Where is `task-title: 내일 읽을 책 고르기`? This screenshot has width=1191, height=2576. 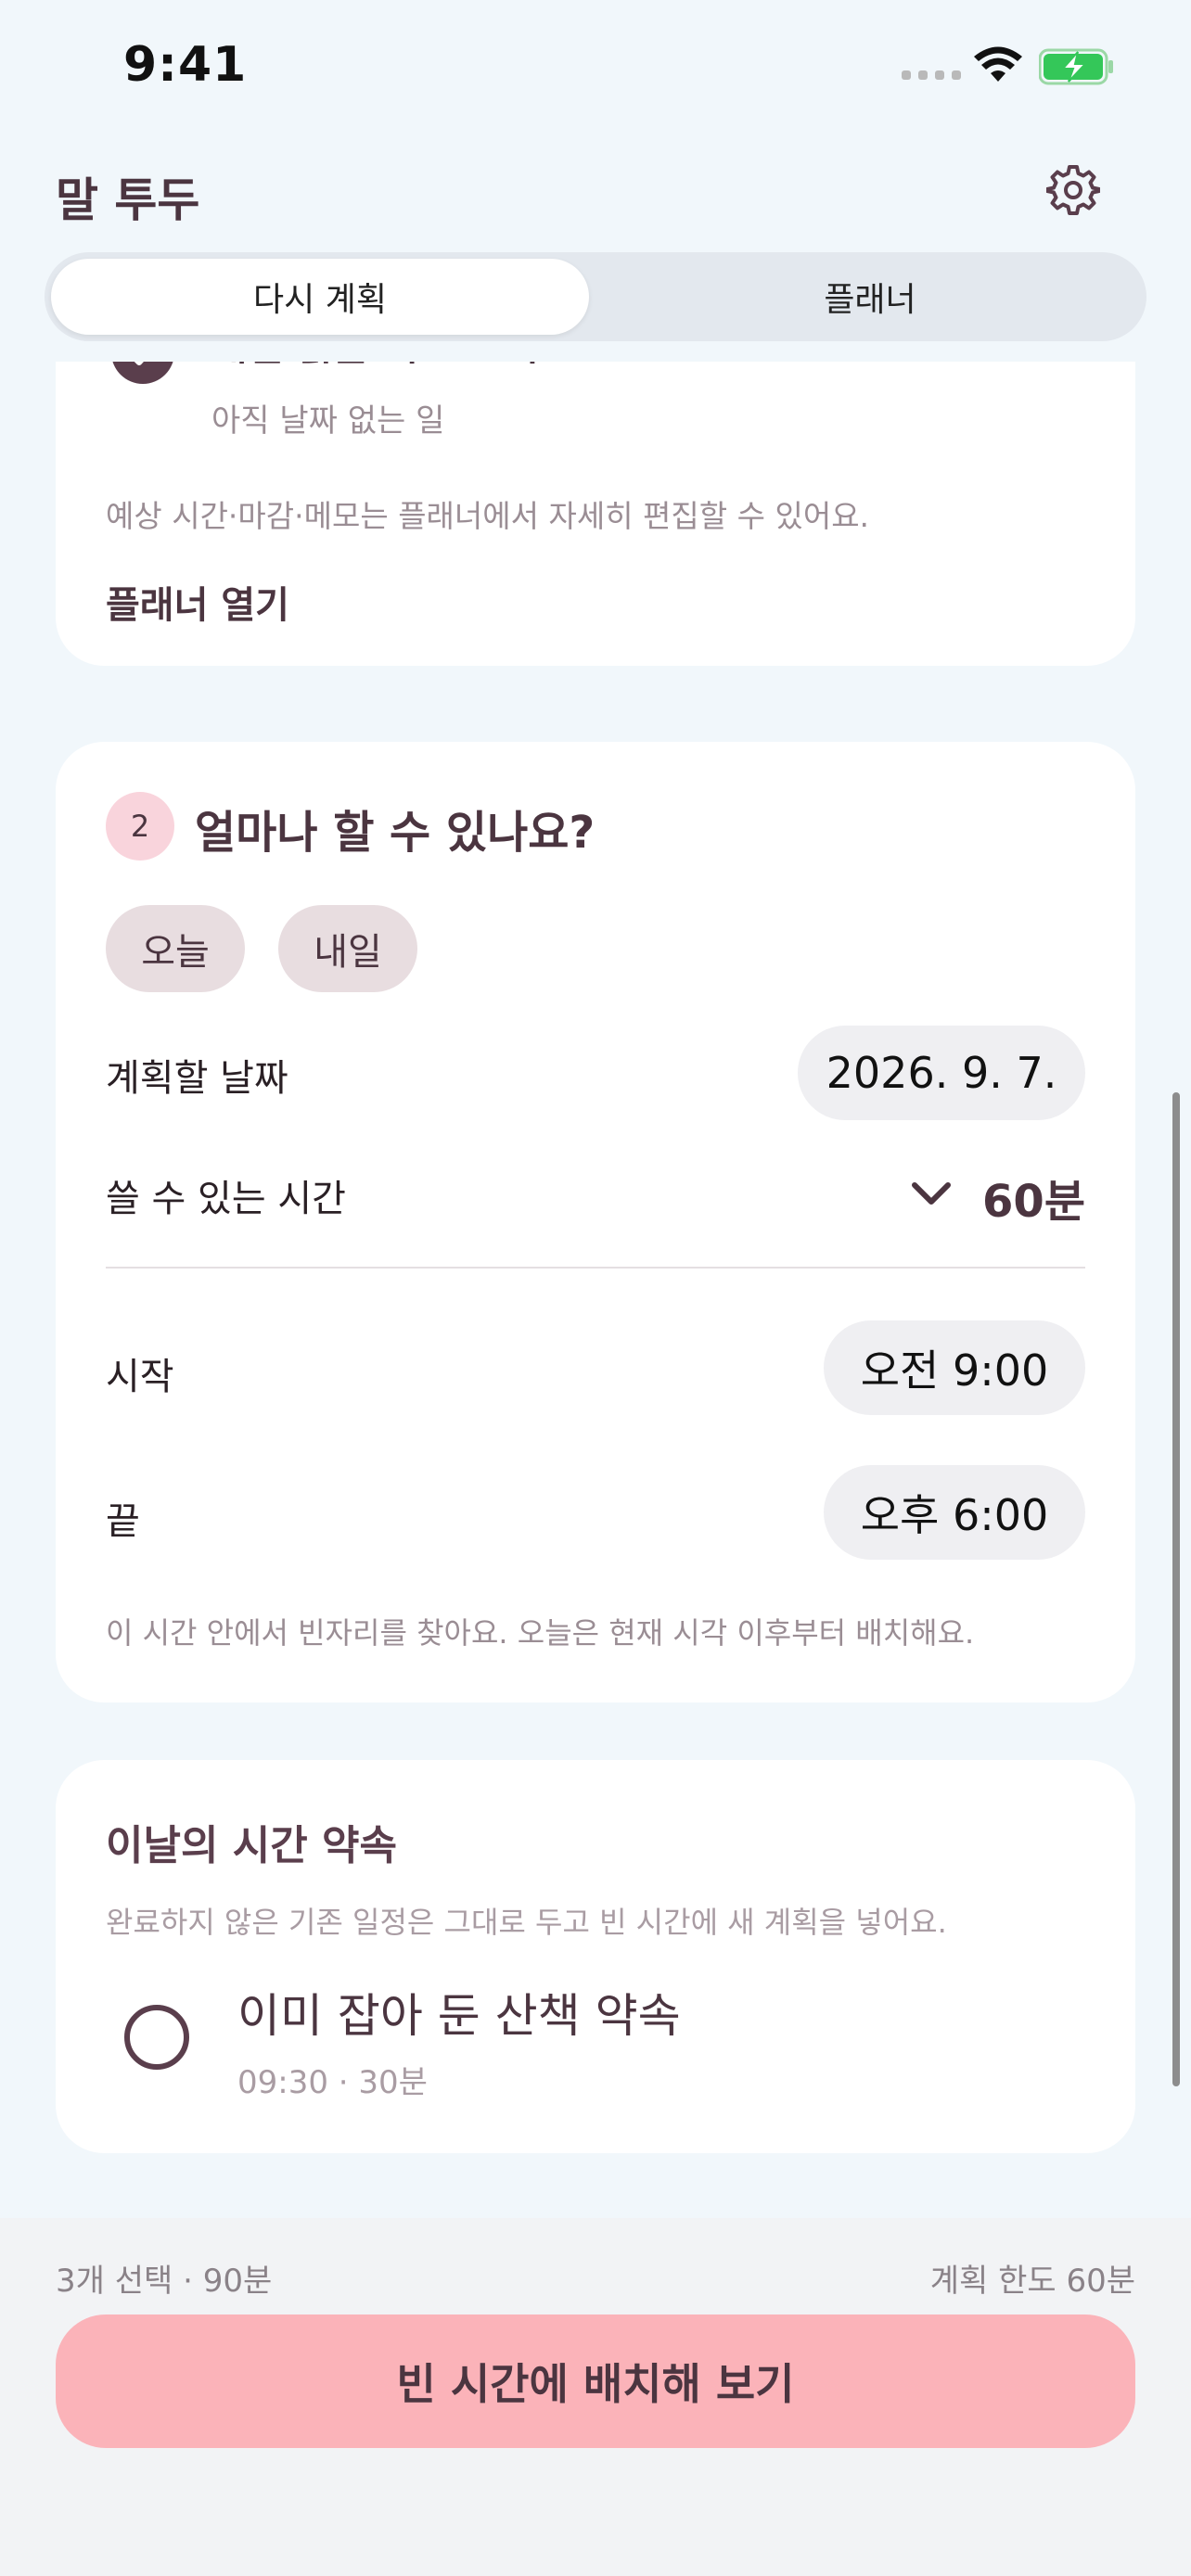
task-title: 내일 읽을 책 고르기 is located at coordinates (375, 367).